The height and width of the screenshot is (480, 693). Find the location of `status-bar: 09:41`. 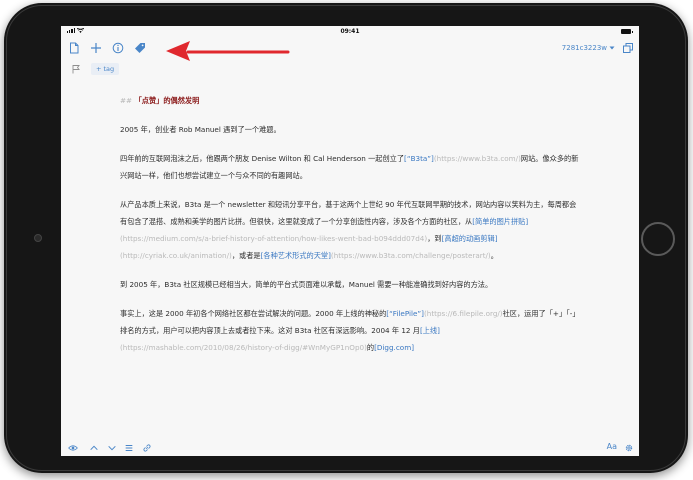

status-bar: 09:41 is located at coordinates (350, 32).